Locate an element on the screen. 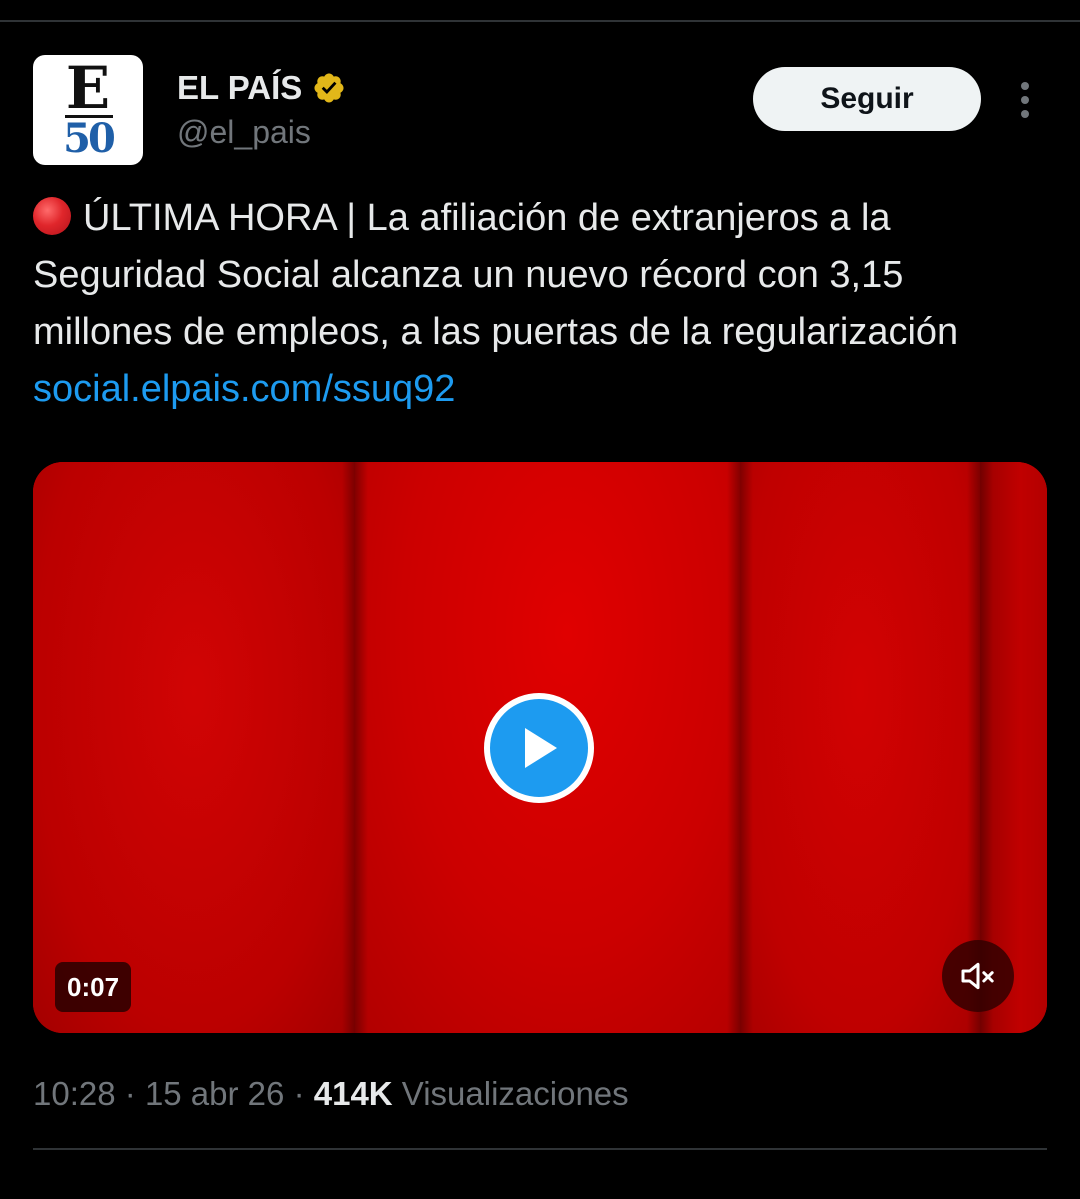 The width and height of the screenshot is (1080, 1199). author-avatar: E 50 is located at coordinates (88, 110).